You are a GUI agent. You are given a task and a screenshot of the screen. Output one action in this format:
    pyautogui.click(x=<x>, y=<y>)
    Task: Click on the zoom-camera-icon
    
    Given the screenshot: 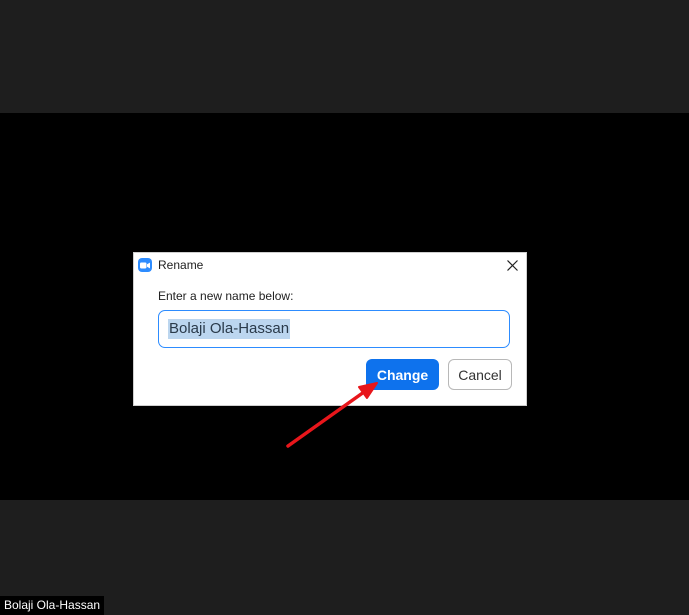 What is the action you would take?
    pyautogui.click(x=145, y=265)
    